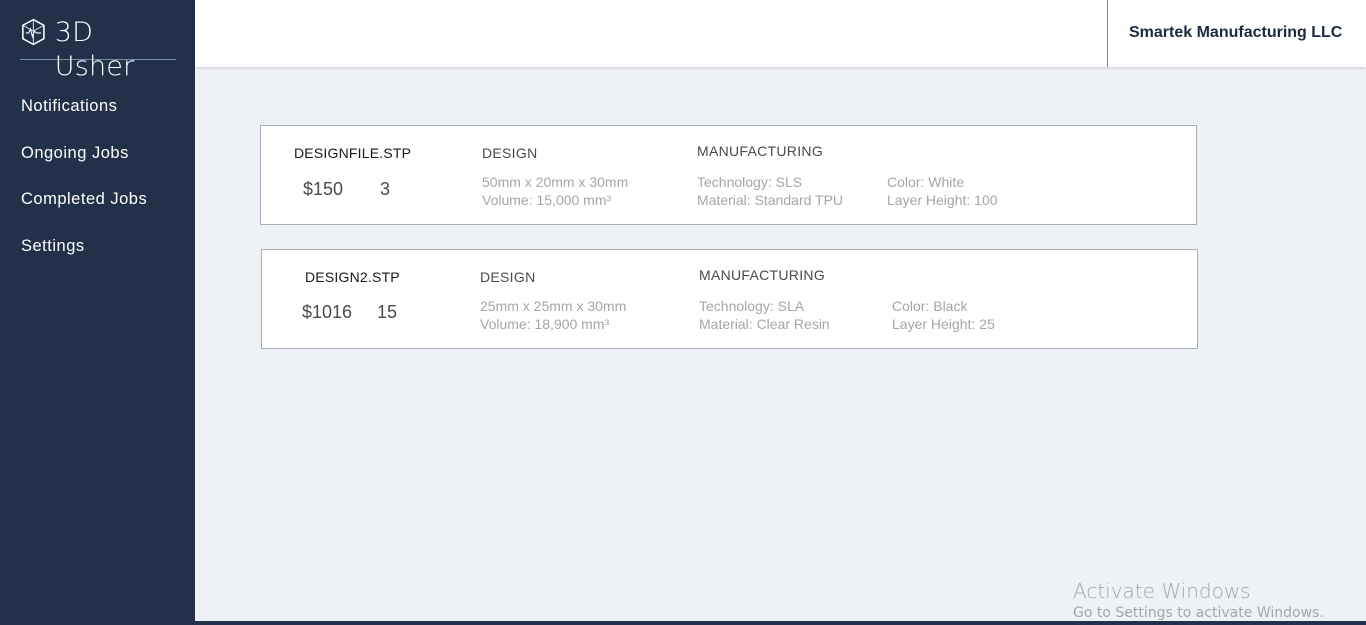 The width and height of the screenshot is (1366, 625). I want to click on manufacturing-material: Material: Standard TPU, so click(770, 200).